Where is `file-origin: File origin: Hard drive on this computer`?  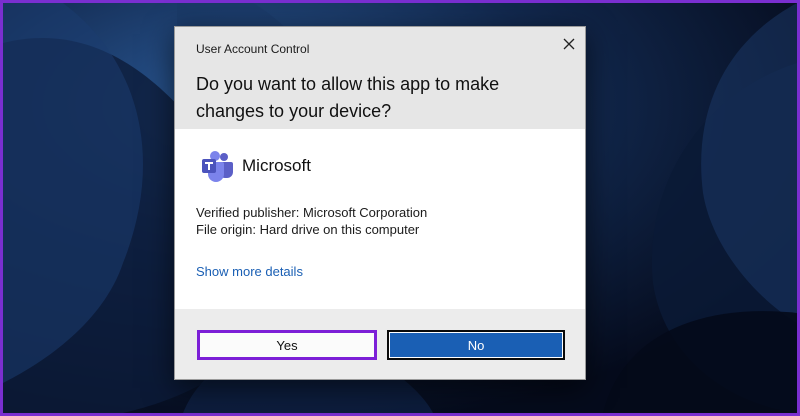 file-origin: File origin: Hard drive on this computer is located at coordinates (308, 229).